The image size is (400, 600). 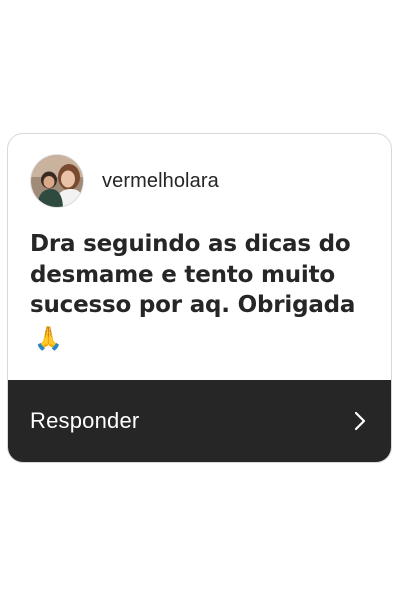 I want to click on username: vermelholara, so click(x=160, y=181).